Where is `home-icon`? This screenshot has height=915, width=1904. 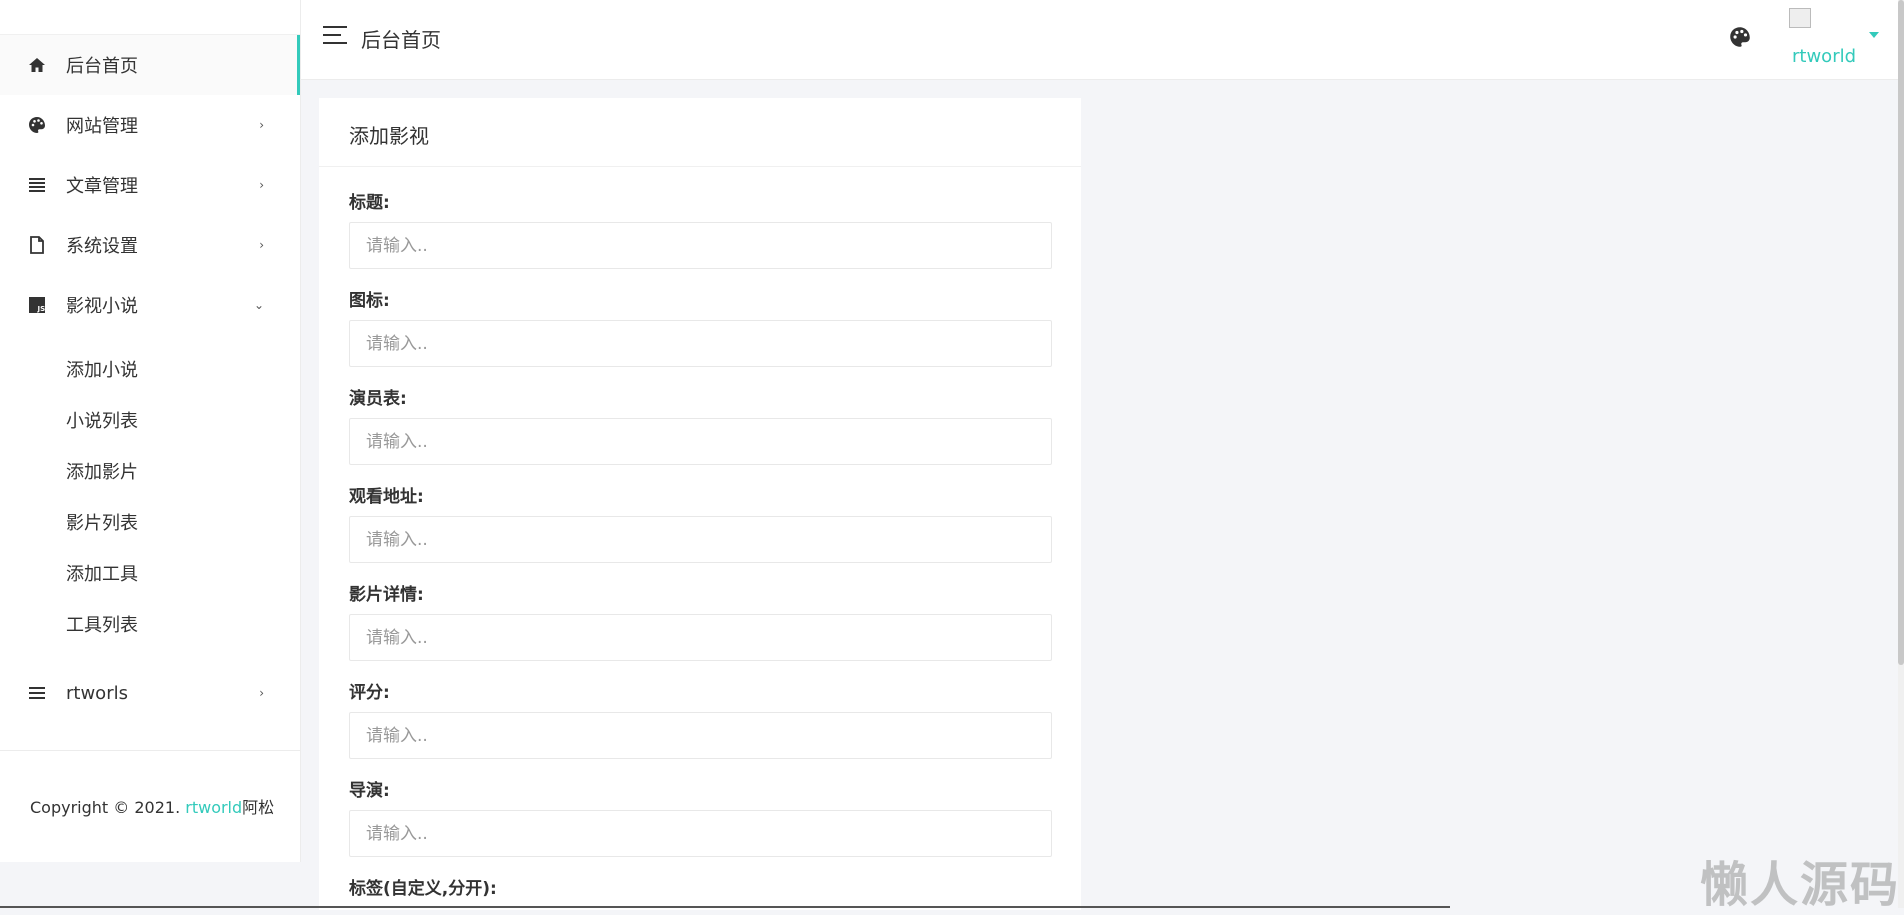 home-icon is located at coordinates (37, 65).